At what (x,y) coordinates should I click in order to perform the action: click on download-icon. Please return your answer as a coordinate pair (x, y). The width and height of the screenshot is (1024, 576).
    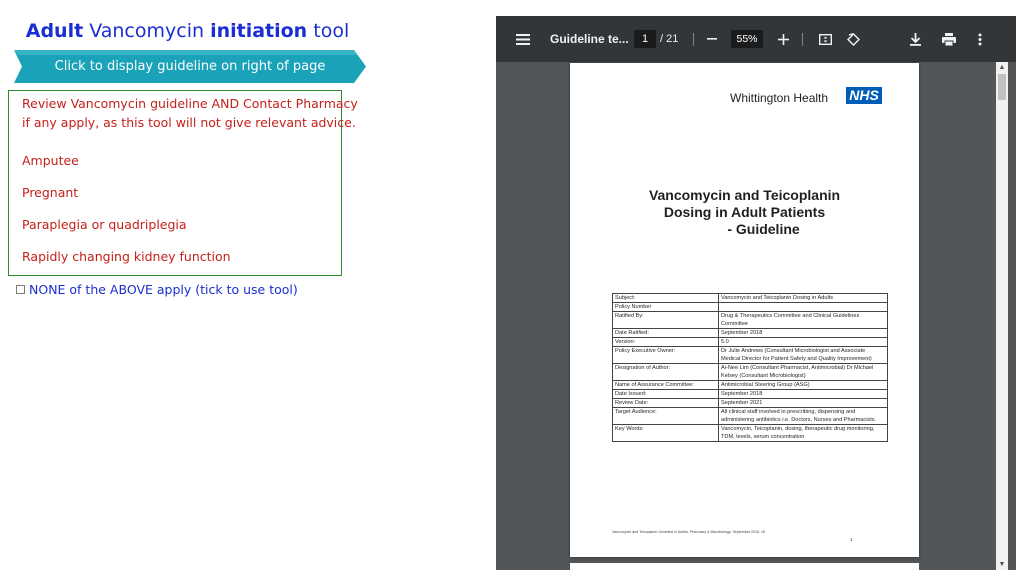
    Looking at the image, I should click on (915, 39).